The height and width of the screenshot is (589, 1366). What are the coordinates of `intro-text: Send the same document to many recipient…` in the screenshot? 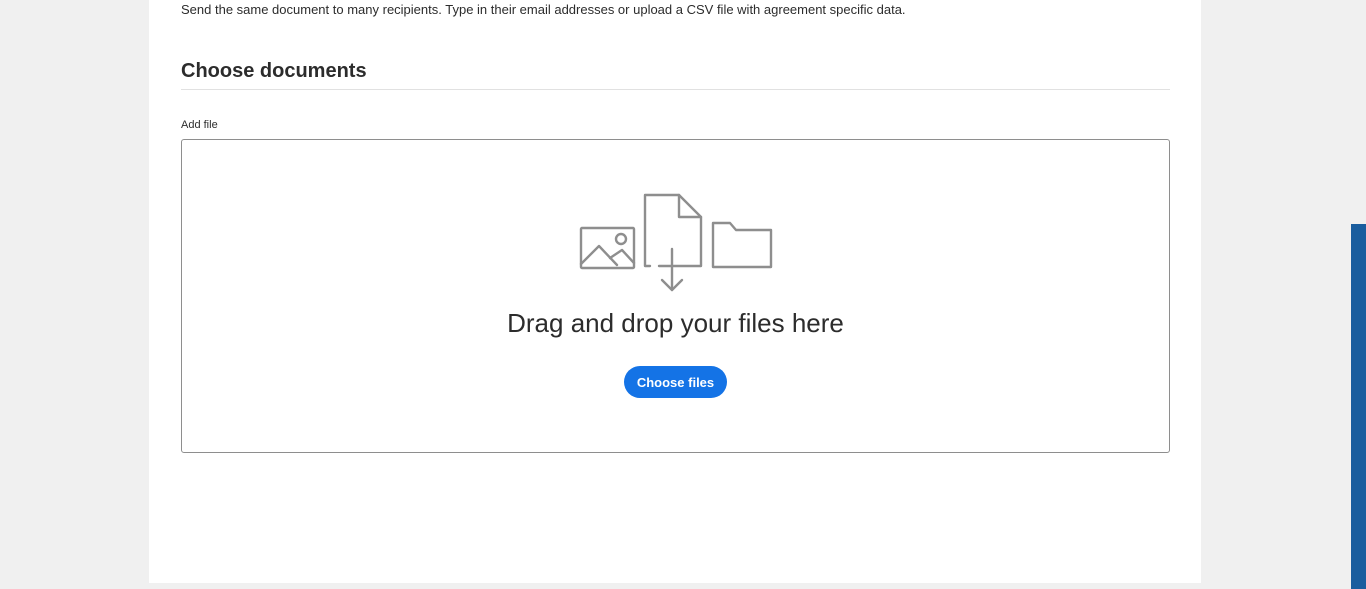 It's located at (543, 9).